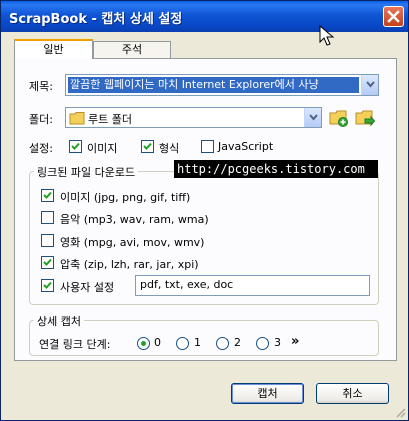 The image size is (409, 421). What do you see at coordinates (157, 342) in the screenshot?
I see `link-depth-option-0: 0` at bounding box center [157, 342].